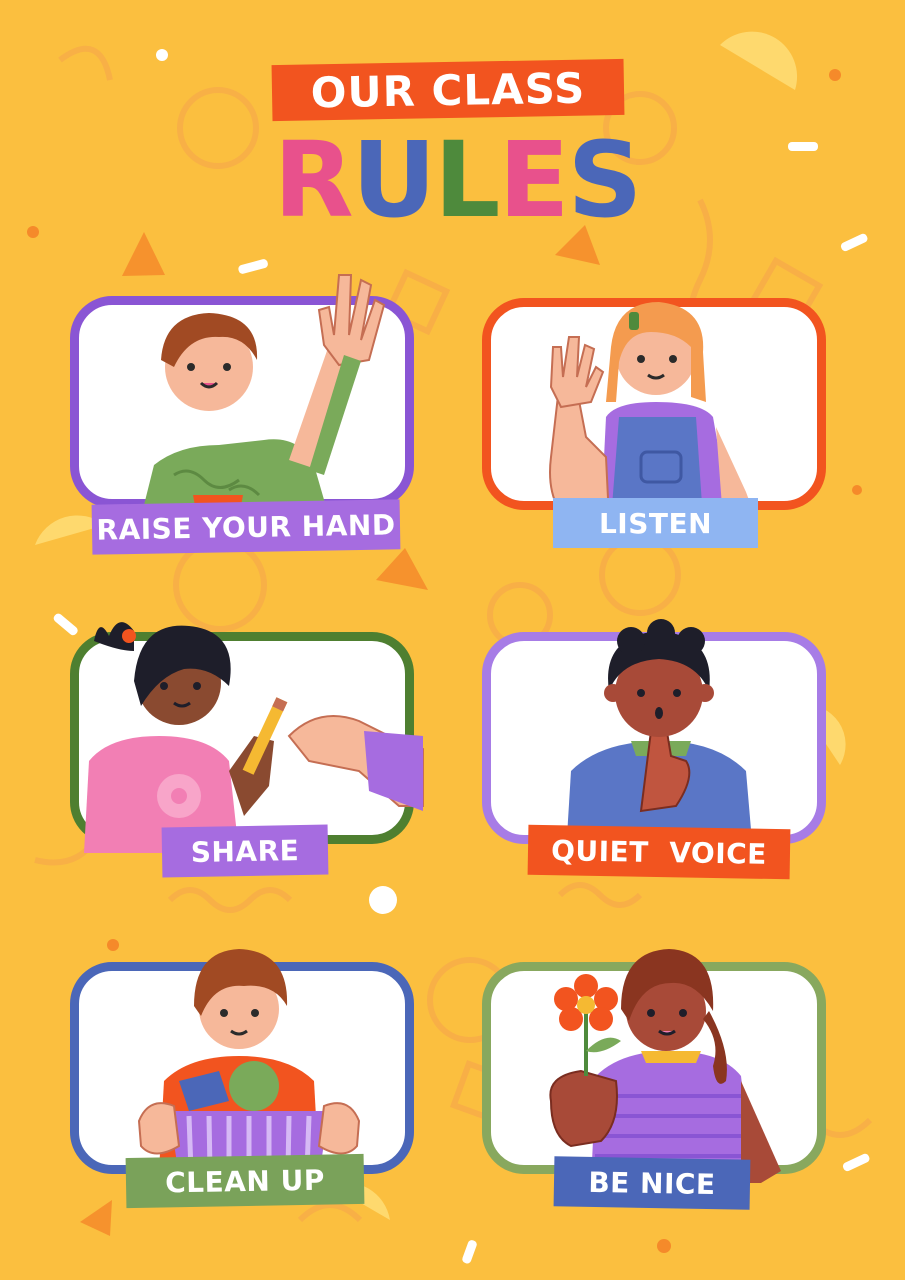  I want to click on title-letter-e: E, so click(533, 180).